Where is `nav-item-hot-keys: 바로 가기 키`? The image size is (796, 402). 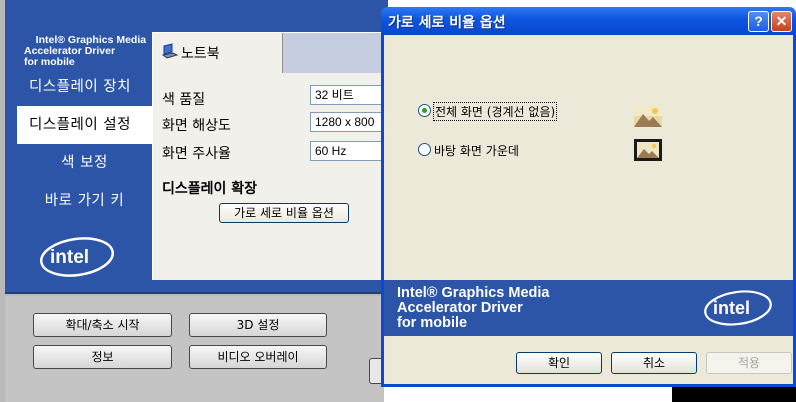 nav-item-hot-keys: 바로 가기 키 is located at coordinates (84, 201).